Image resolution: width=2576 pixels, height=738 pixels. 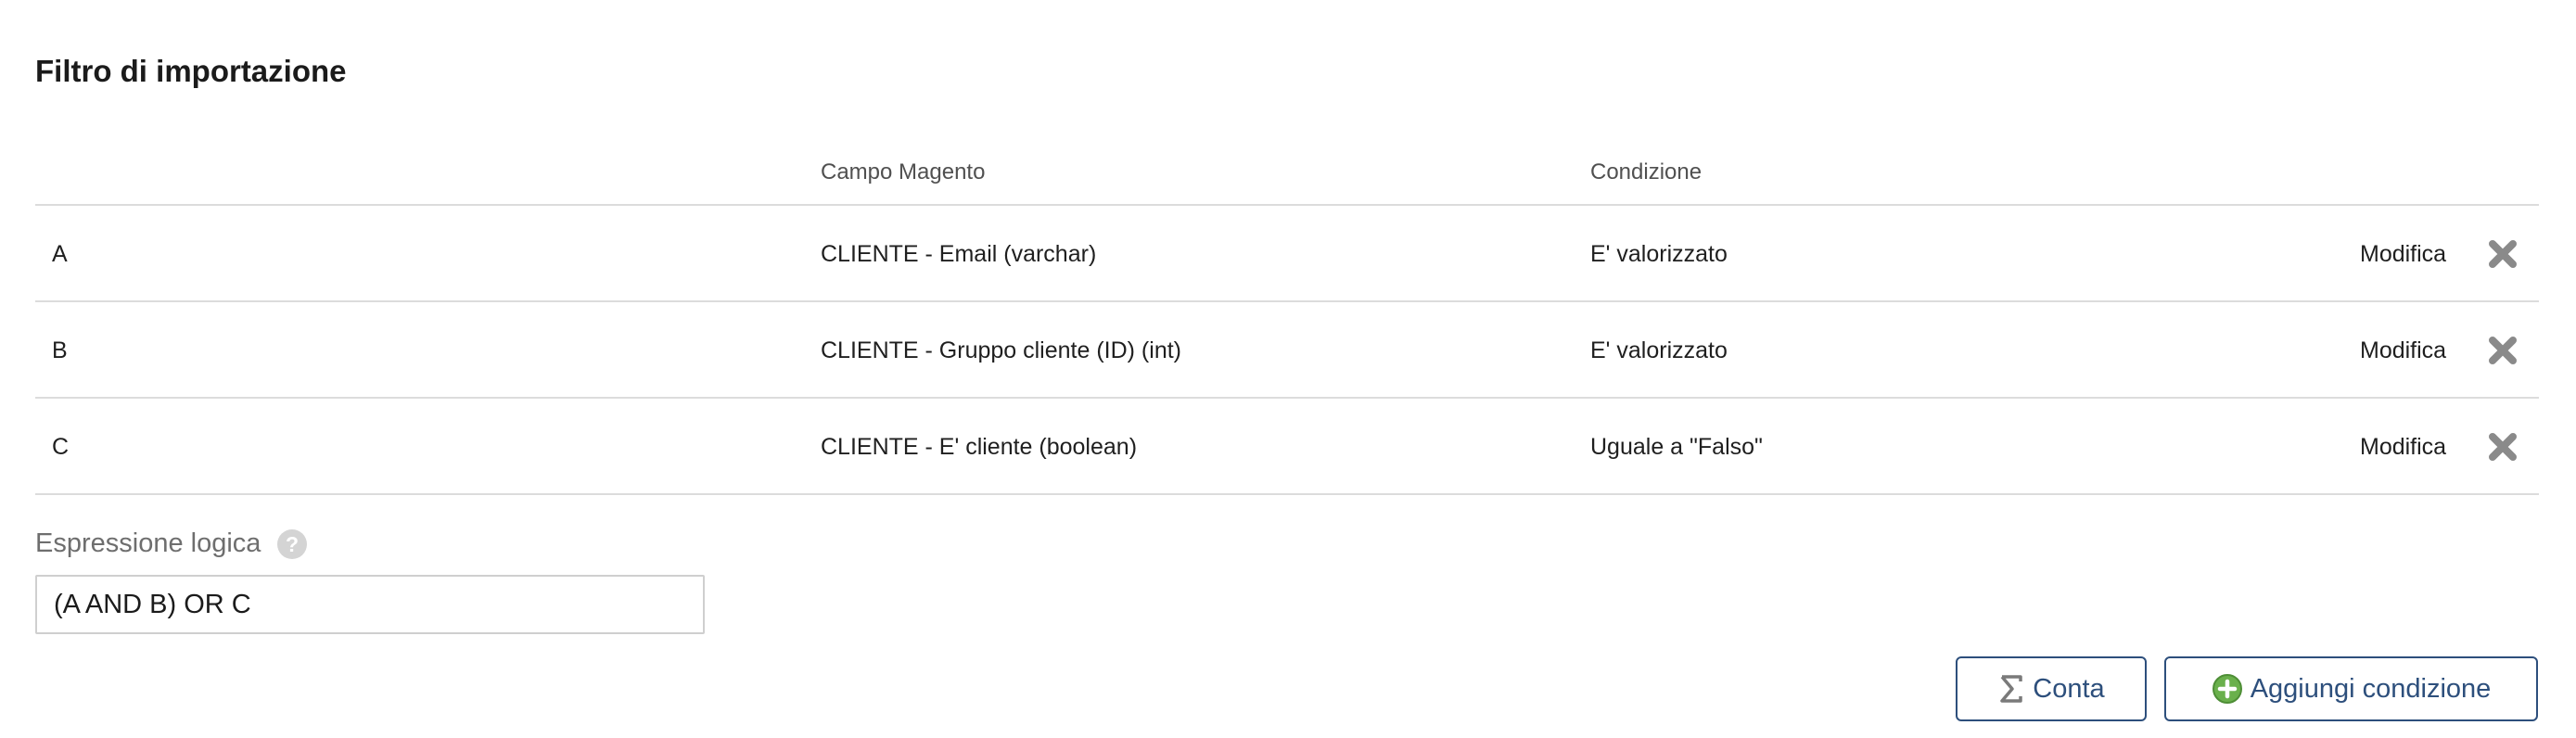 I want to click on expression-label: Espressione logica, so click(x=148, y=543).